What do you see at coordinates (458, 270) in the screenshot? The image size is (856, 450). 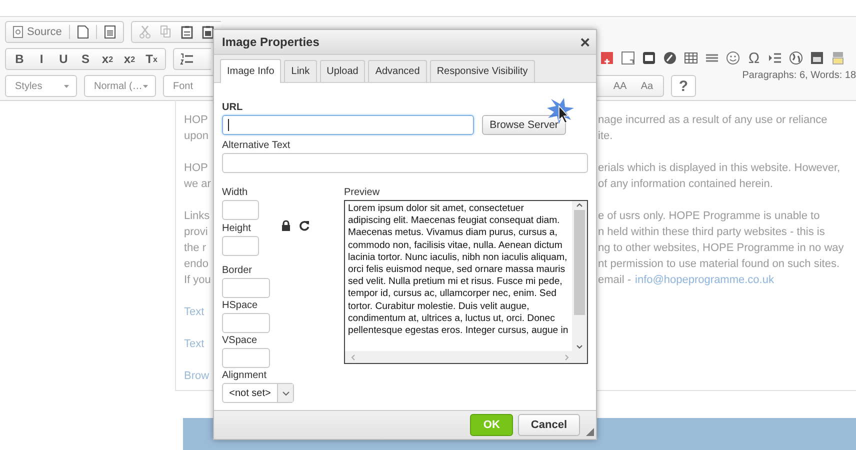 I see `preview-text: Lorem ipsum dolor sit amet, consectetuer adipiscing elit. Maecenas feugiat consequat diam. Maecenas metus. Vivamus diam purus, cursus a, commodo non, facilisis vitae, nulla. Aenean dictum lacinia tortor. Nunc iaculis, nibh non iaculis aliquam, orci felis euismod neque, sed ornare massa mauris sed velit. Nulla pretium mi et risus. Fusce mi pede, tempor id, cursus ac, ullamcorper nec, enim. Sed tortor. Curabitur molestie. Duis velit augue, condimentum at, ultrices a, luctus ut, orci. Donec pellentesque egestas eros. Integer cursus, augue in` at bounding box center [458, 270].